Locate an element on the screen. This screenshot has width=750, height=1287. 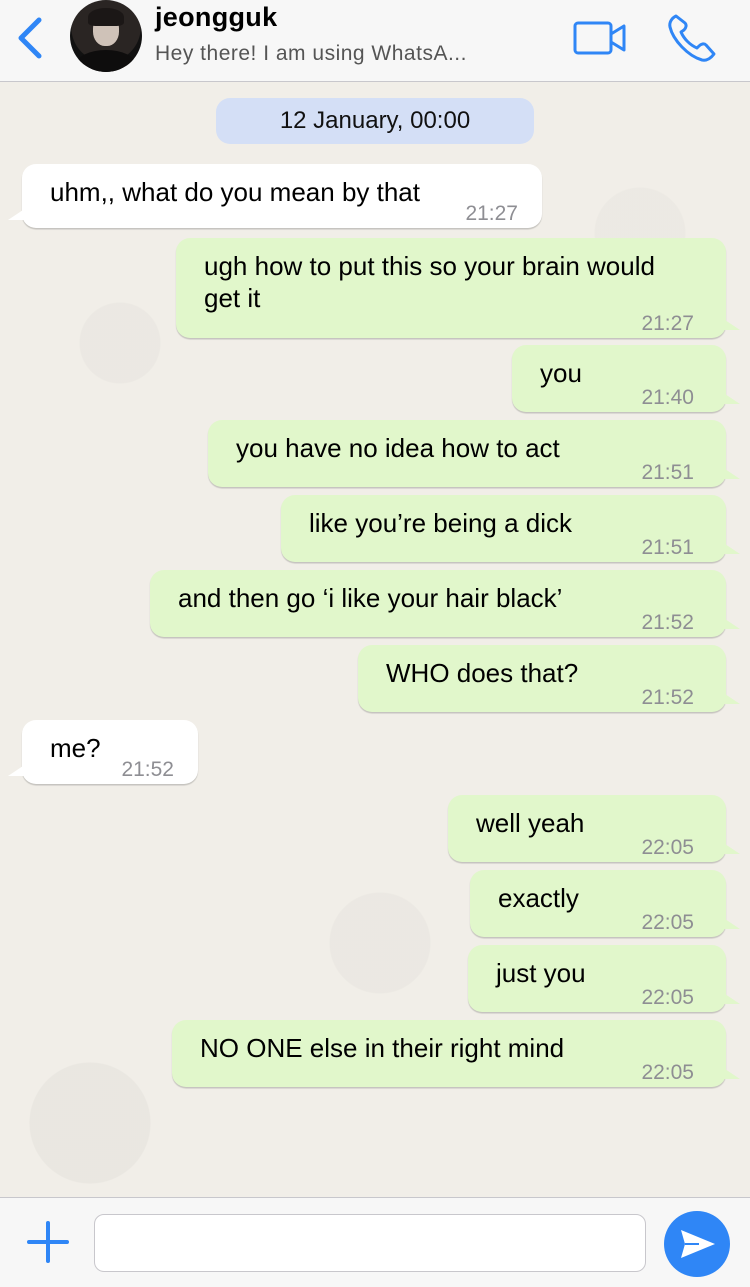
message-text: and then go ‘i like your hair black’ is located at coordinates (370, 598).